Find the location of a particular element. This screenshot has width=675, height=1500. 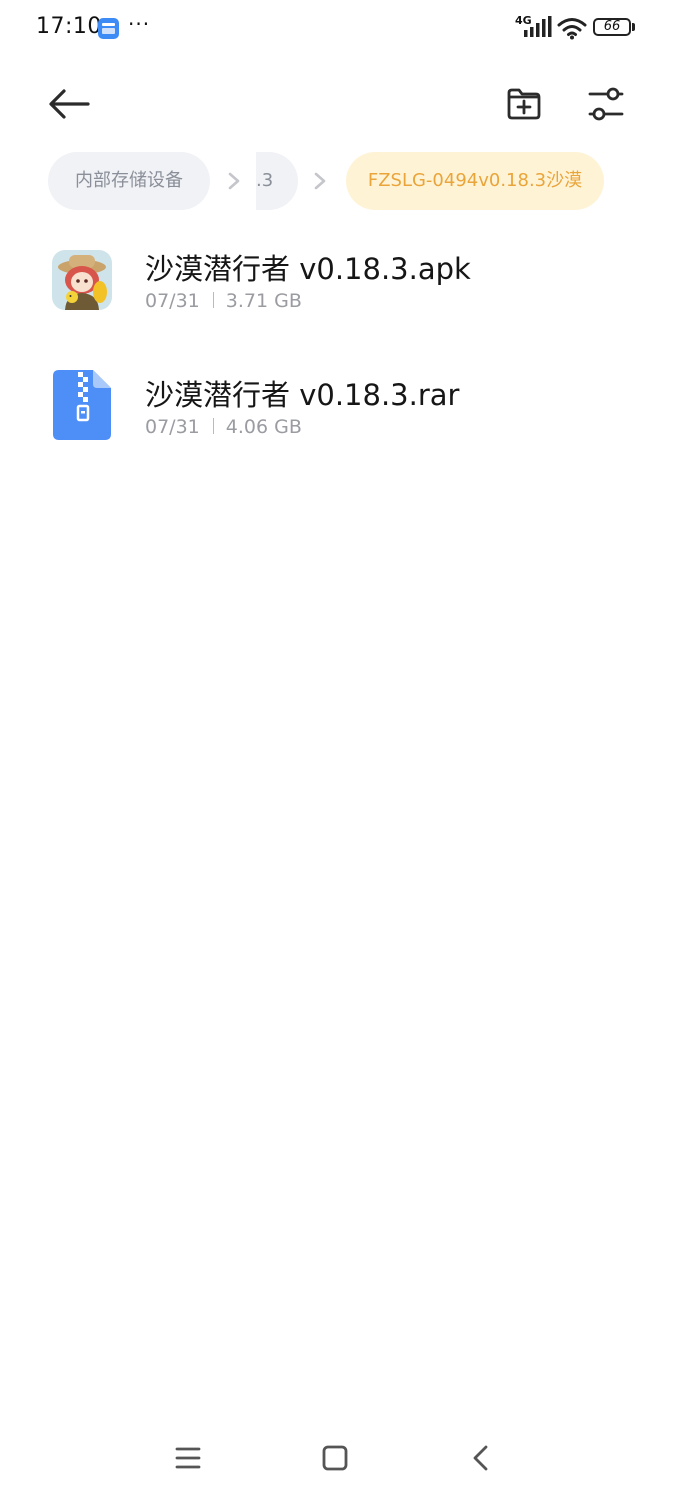

arrow-left-icon is located at coordinates (69, 104).